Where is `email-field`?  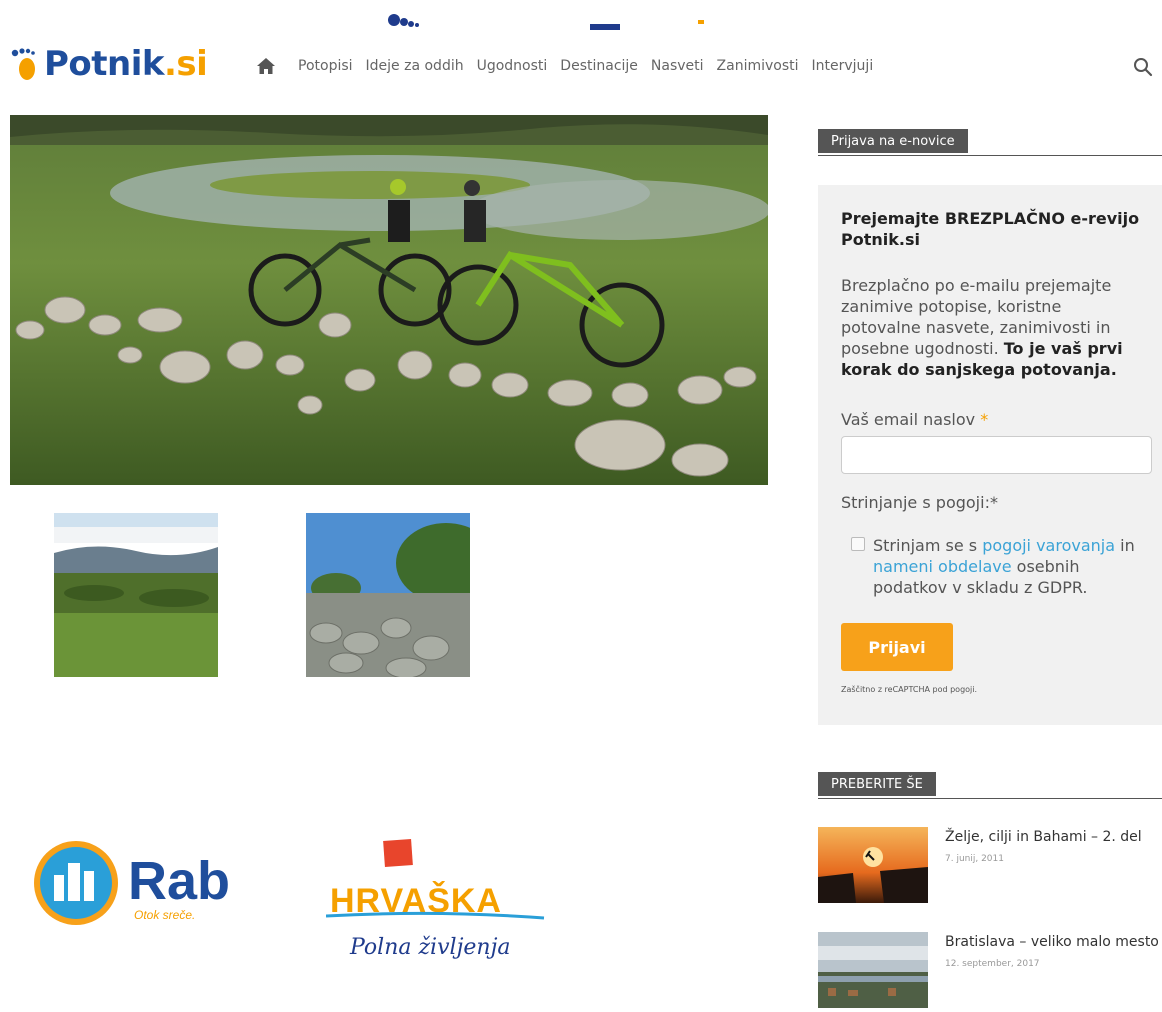 email-field is located at coordinates (996, 455).